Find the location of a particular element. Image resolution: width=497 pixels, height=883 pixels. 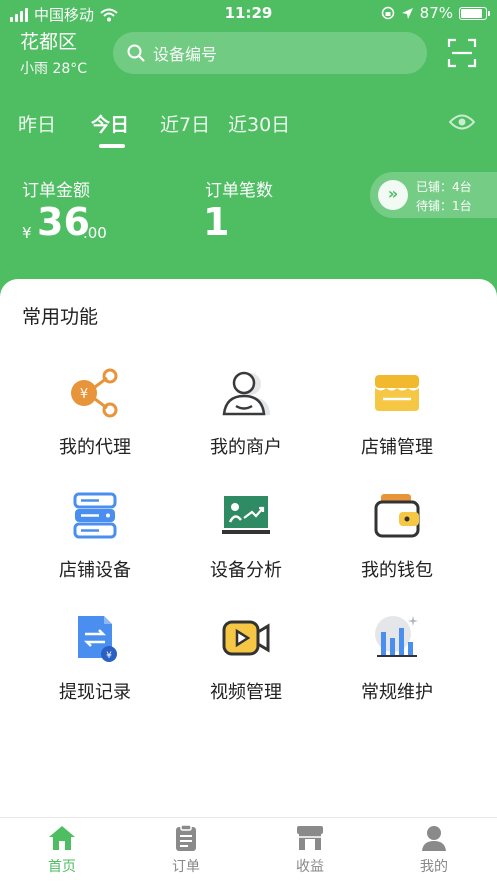

expand-arrow-icon: » is located at coordinates (393, 195).